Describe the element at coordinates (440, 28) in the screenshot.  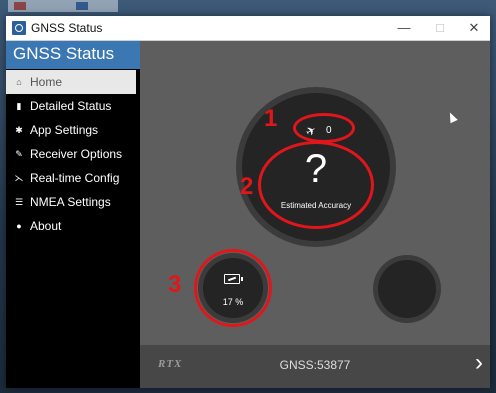
I see `maximize-button: □` at that location.